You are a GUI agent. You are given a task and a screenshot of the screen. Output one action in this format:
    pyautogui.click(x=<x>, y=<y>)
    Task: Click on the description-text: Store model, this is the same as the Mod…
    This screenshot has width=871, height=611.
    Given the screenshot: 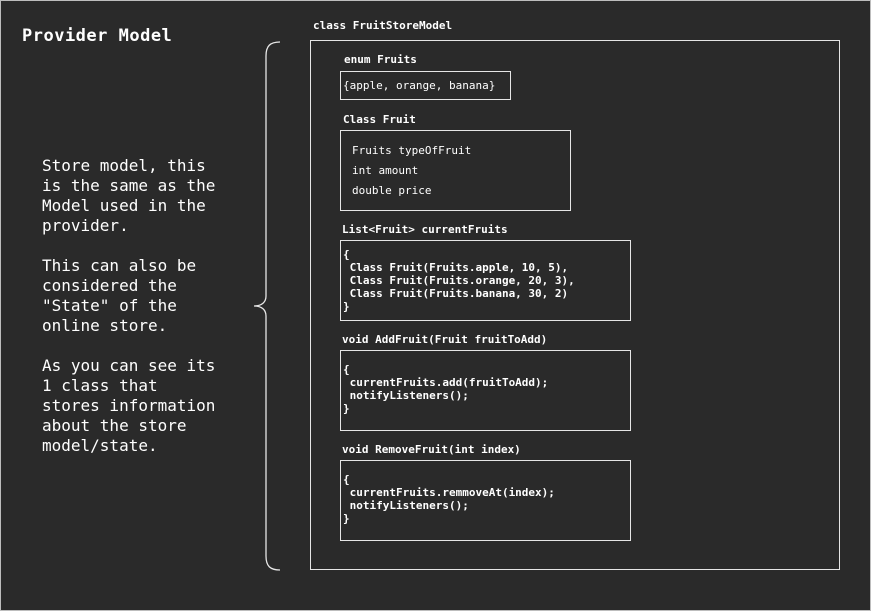 What is the action you would take?
    pyautogui.click(x=129, y=305)
    